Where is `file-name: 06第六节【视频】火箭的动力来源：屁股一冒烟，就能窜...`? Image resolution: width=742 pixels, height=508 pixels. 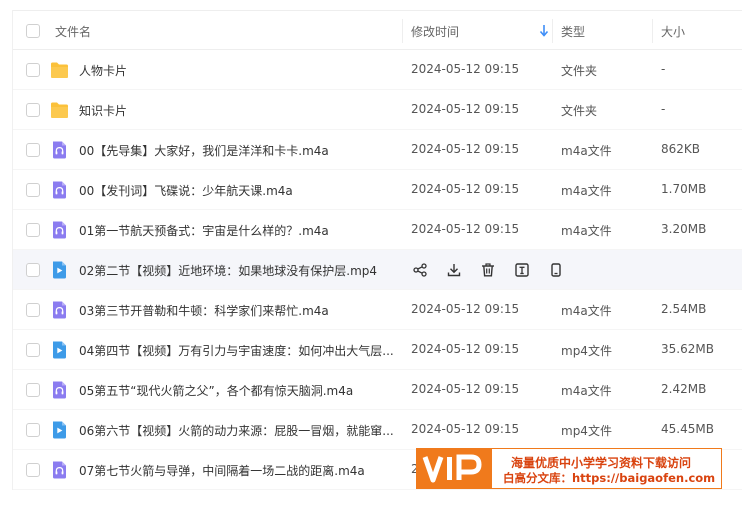
file-name: 06第六节【视频】火箭的动力来源：屁股一冒烟，就能窜... is located at coordinates (239, 430).